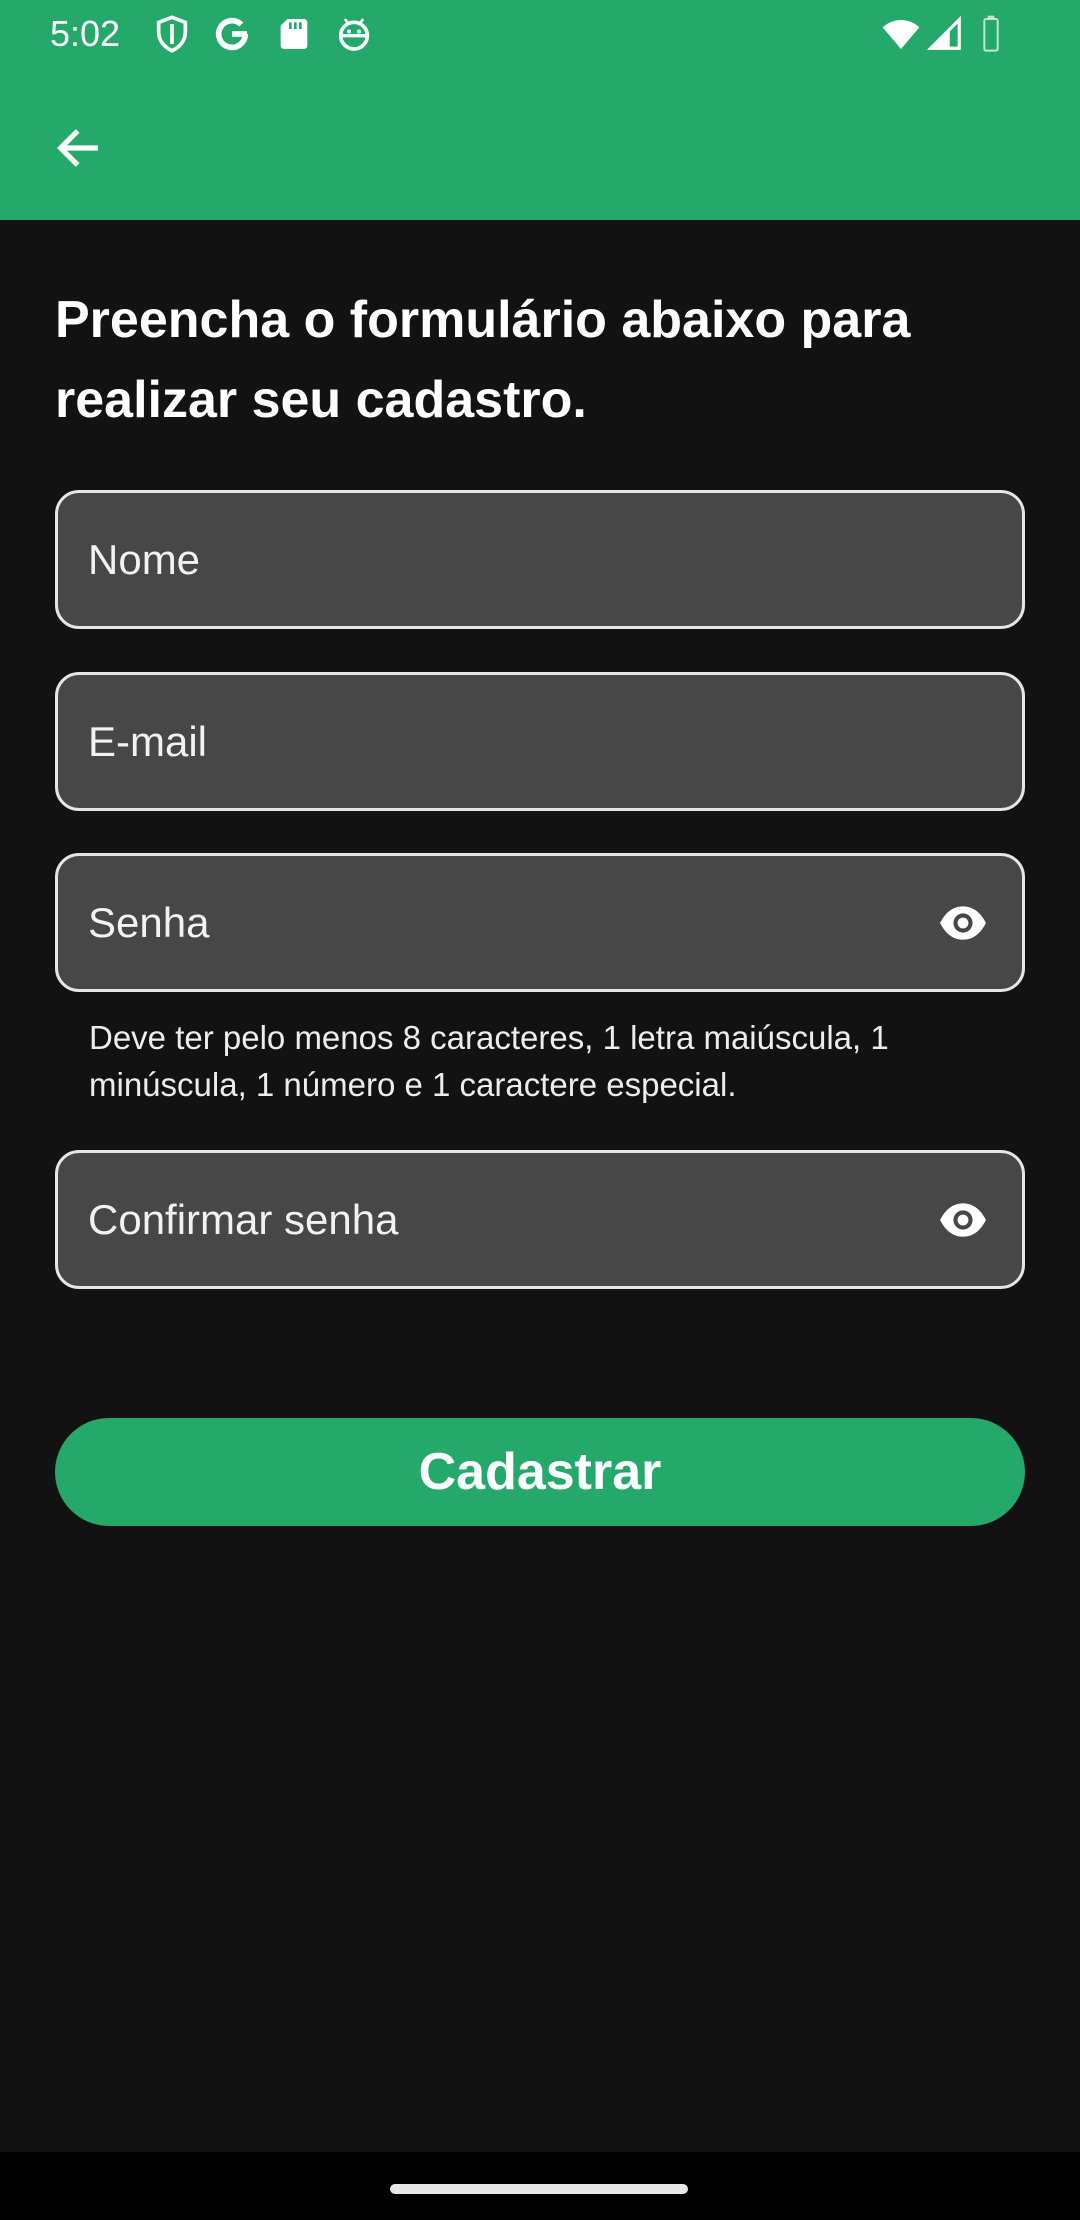 This screenshot has height=2220, width=1080. What do you see at coordinates (540, 110) in the screenshot?
I see `app-bar: 5:02` at bounding box center [540, 110].